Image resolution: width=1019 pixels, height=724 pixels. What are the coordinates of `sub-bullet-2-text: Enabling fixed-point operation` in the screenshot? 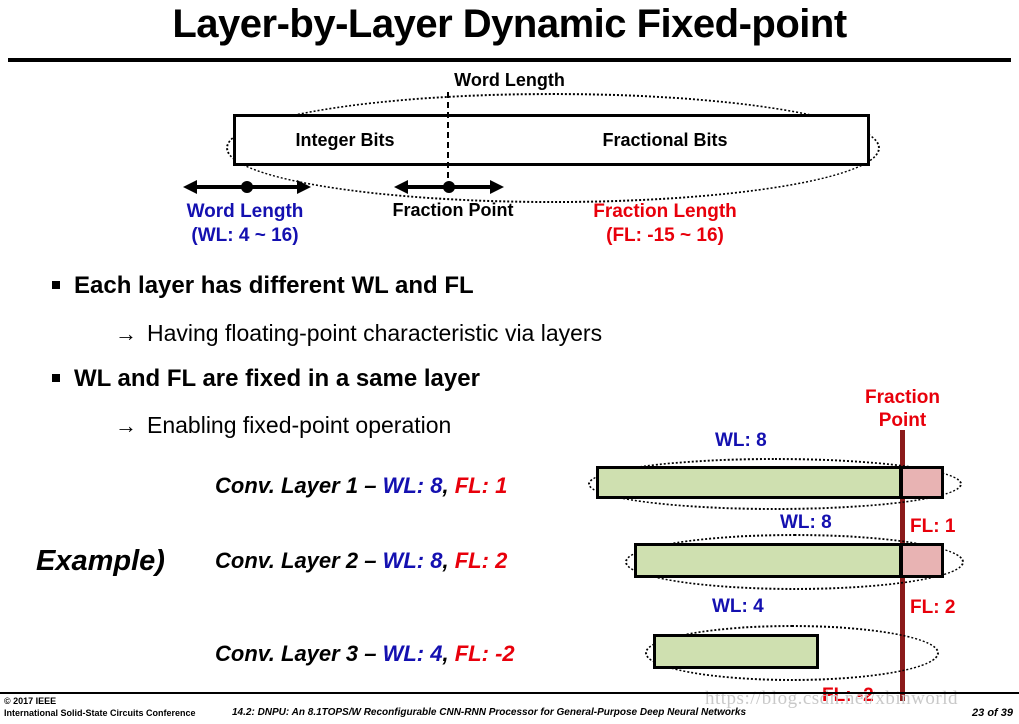 It's located at (299, 425).